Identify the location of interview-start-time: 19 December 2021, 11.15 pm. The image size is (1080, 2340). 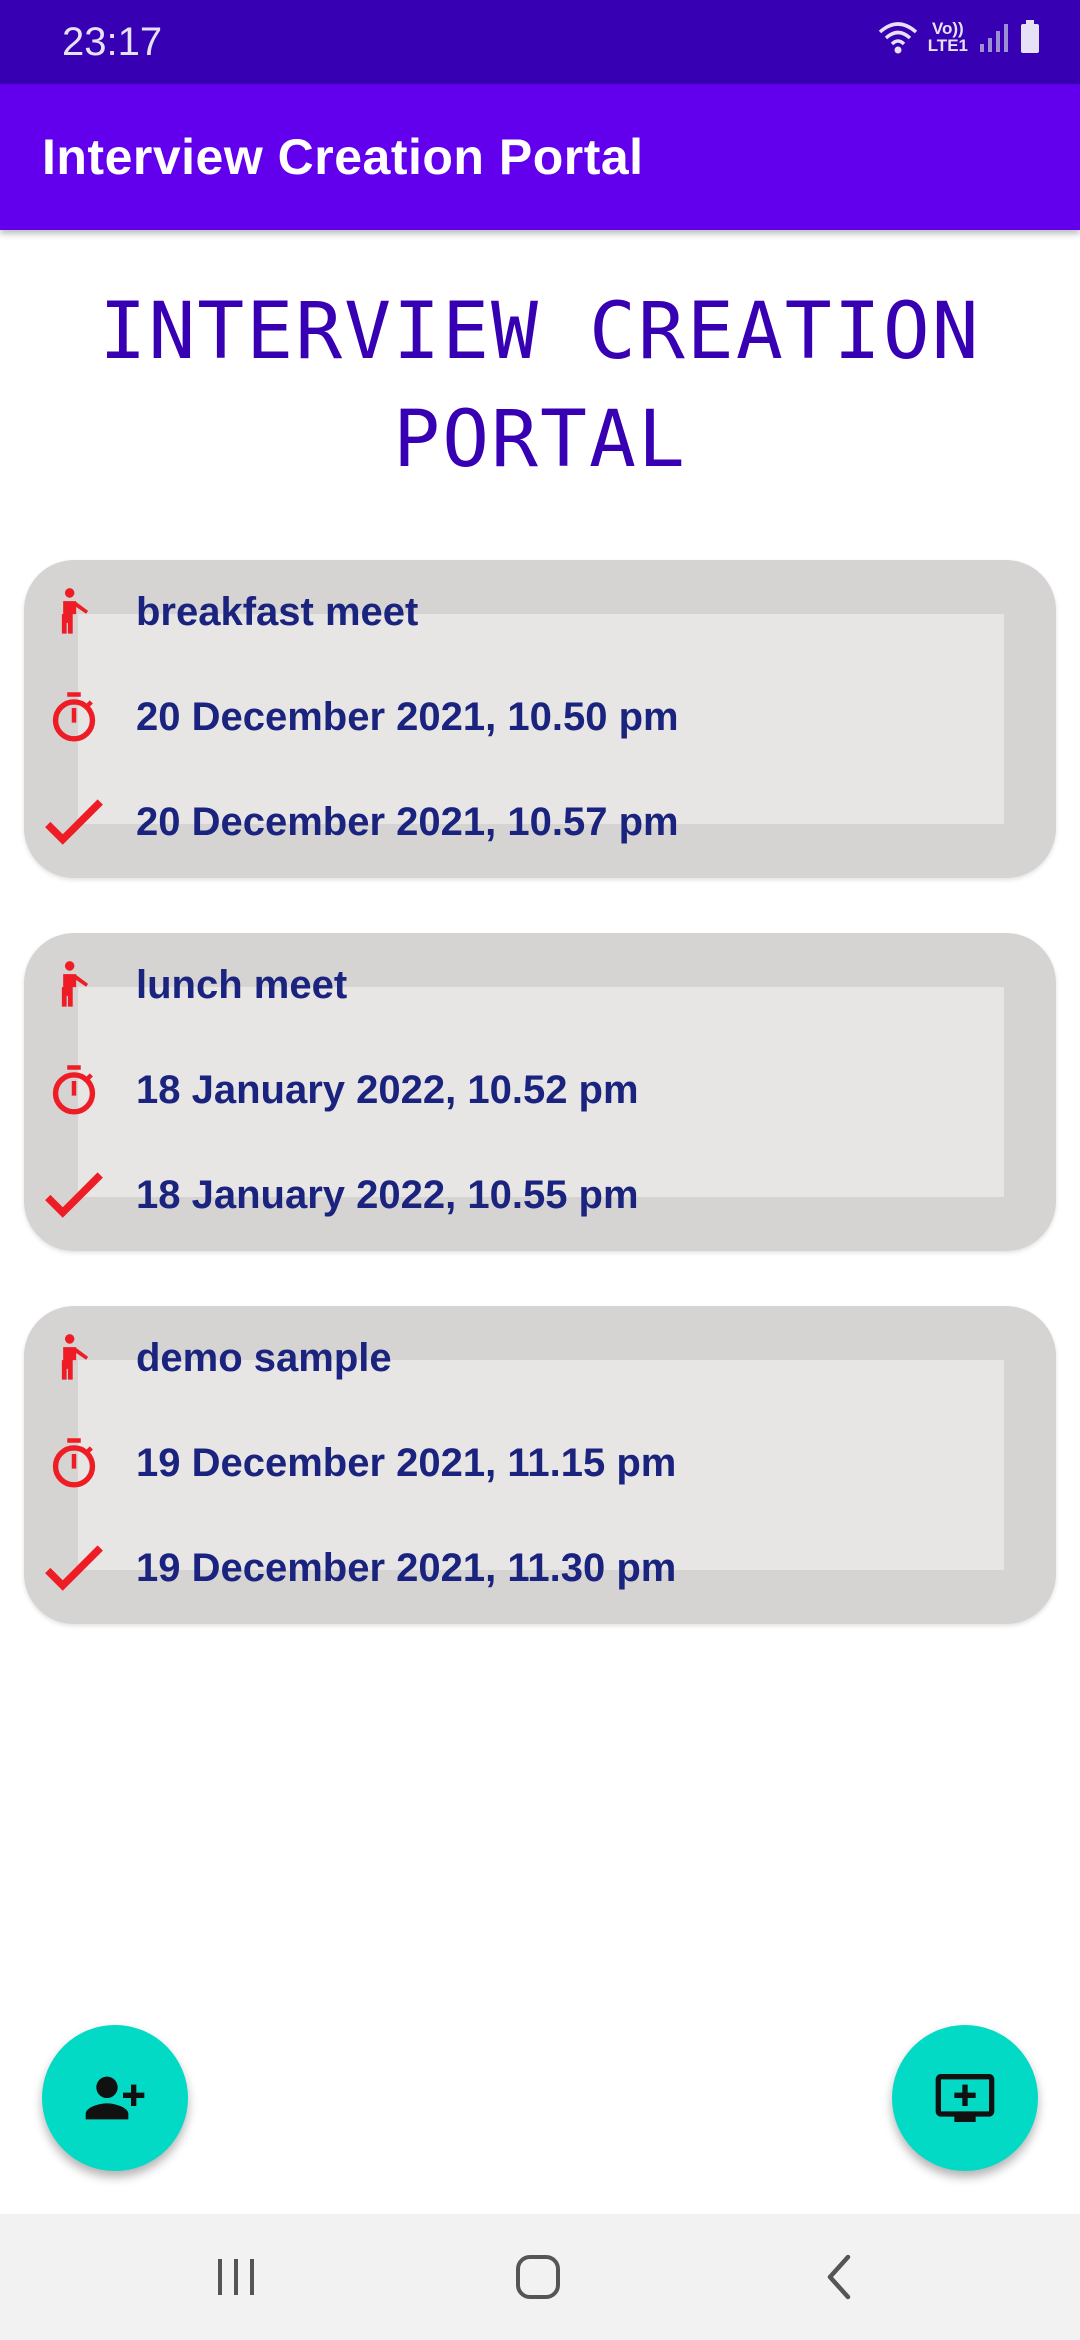
(406, 1462).